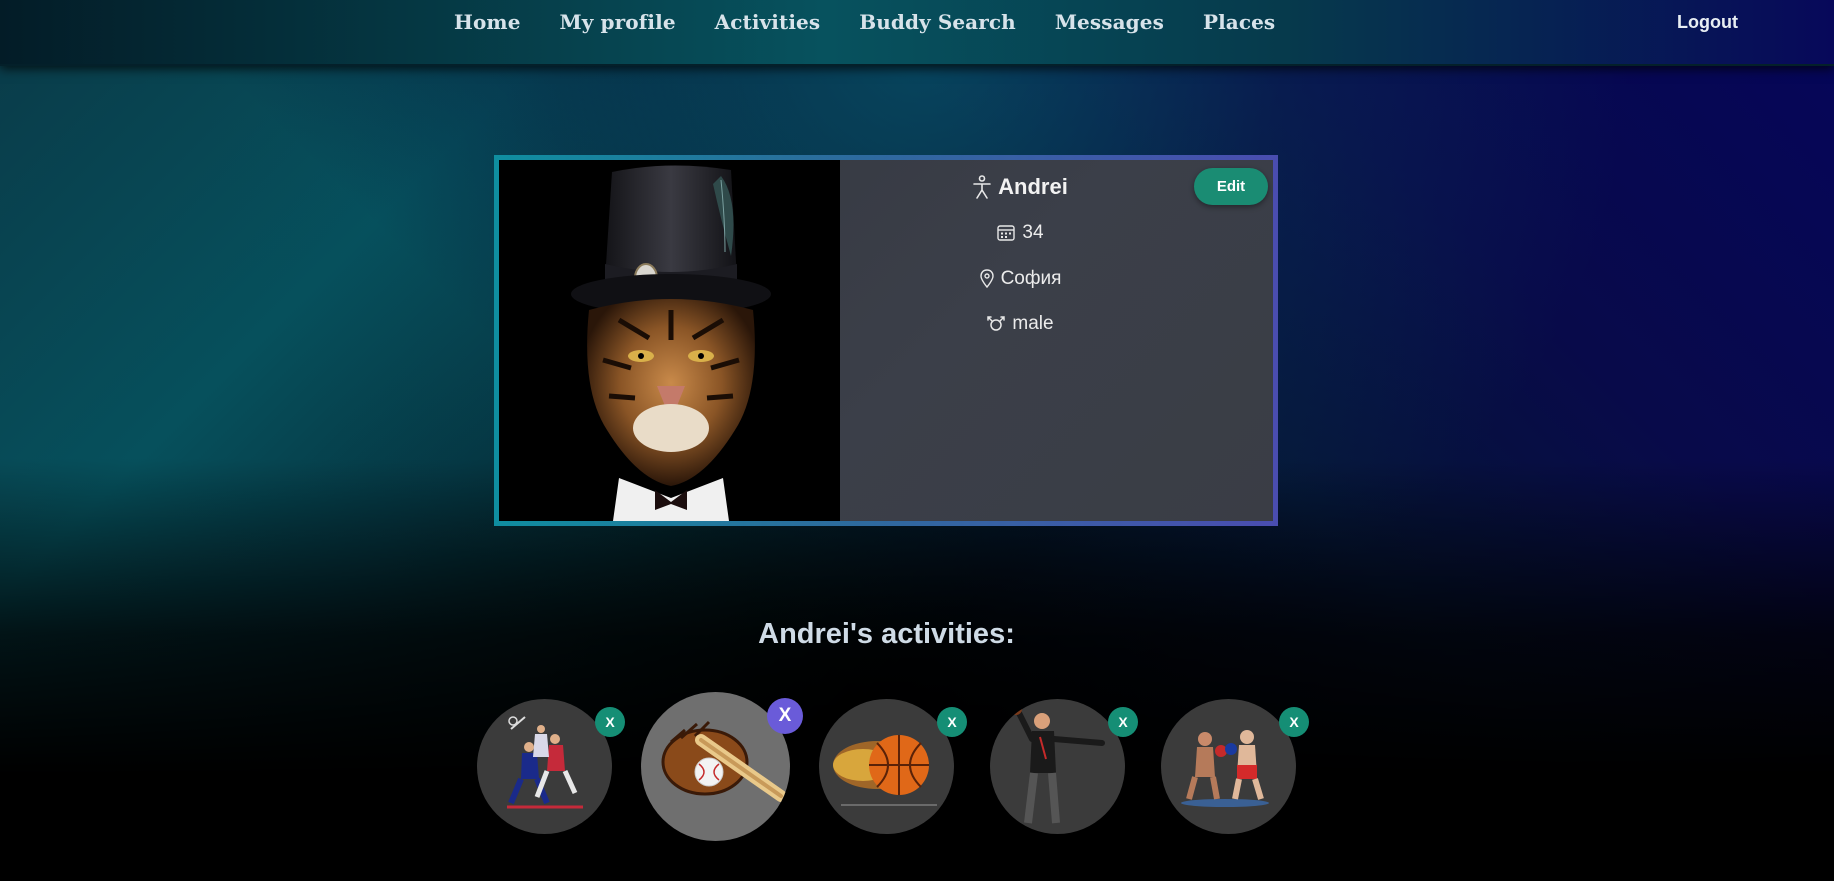 The height and width of the screenshot is (881, 1834). What do you see at coordinates (1294, 722) in the screenshot?
I see `remove-activity-boxing: X` at bounding box center [1294, 722].